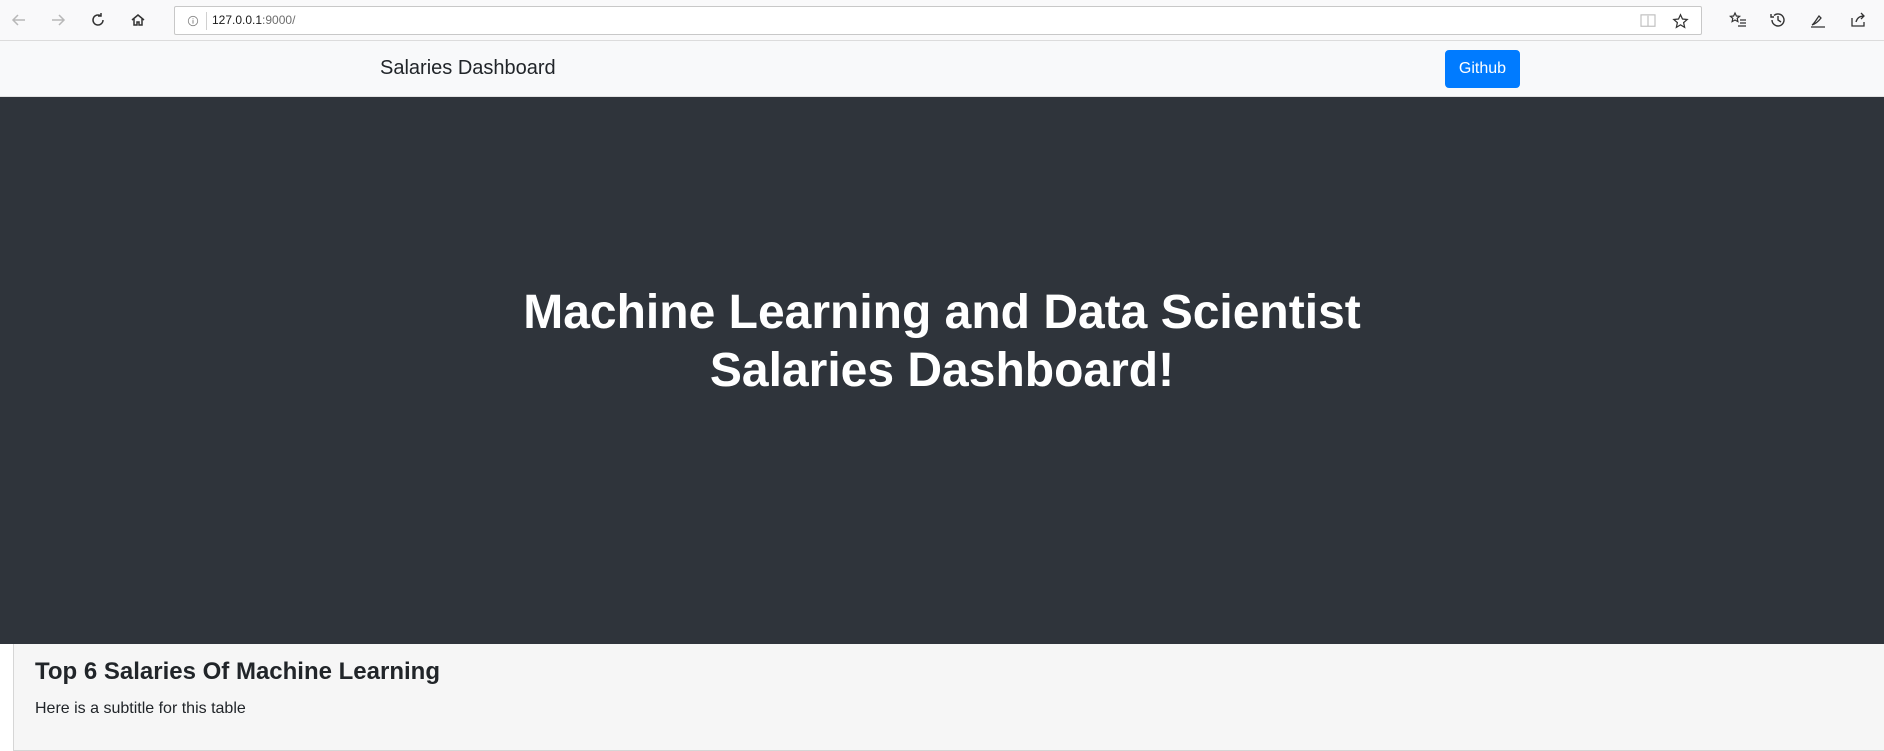 The image size is (1884, 751). I want to click on reload-icon, so click(98, 20).